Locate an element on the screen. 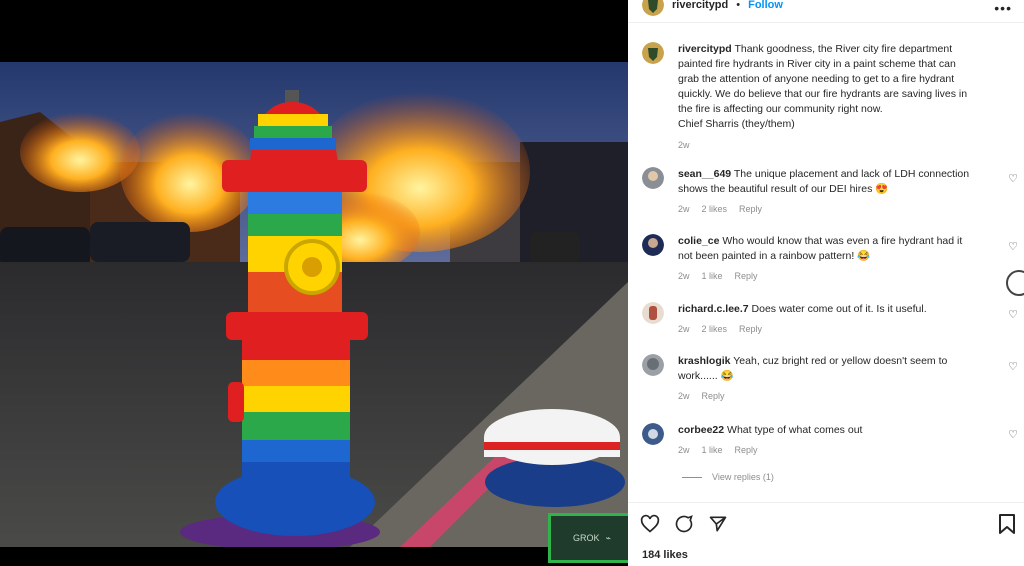 The image size is (1024, 566). follow-button: Follow is located at coordinates (765, 5).